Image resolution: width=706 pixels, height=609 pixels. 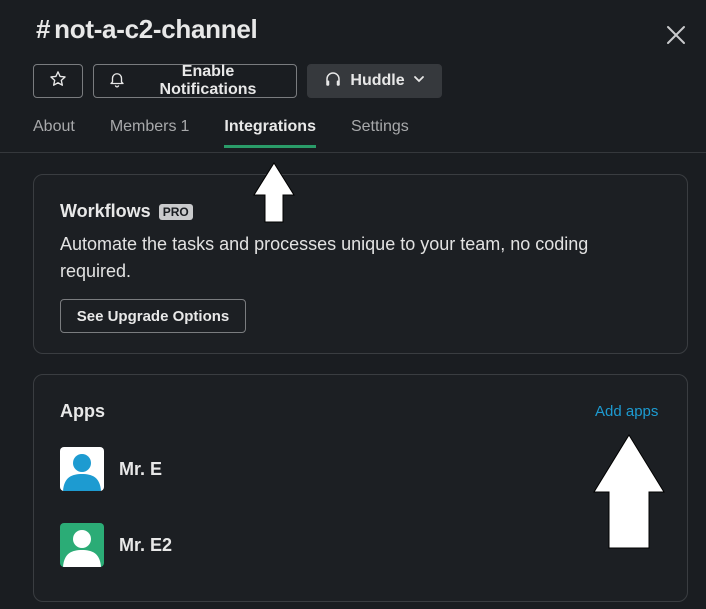 I want to click on enable-notifications-label: Enable Notifications, so click(x=208, y=80).